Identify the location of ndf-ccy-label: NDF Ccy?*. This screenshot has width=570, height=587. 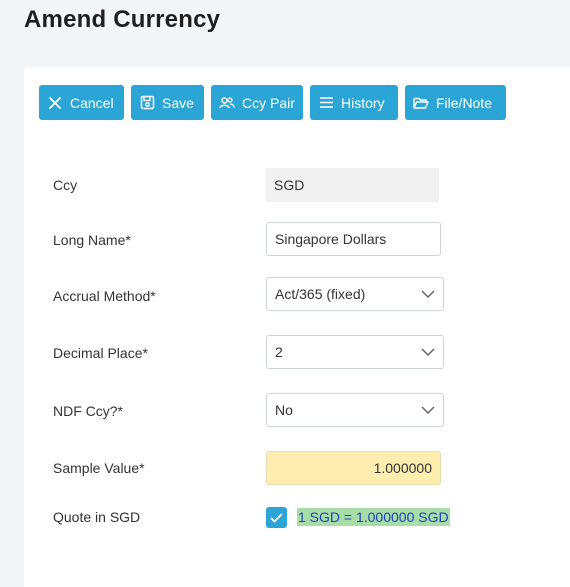
(88, 411).